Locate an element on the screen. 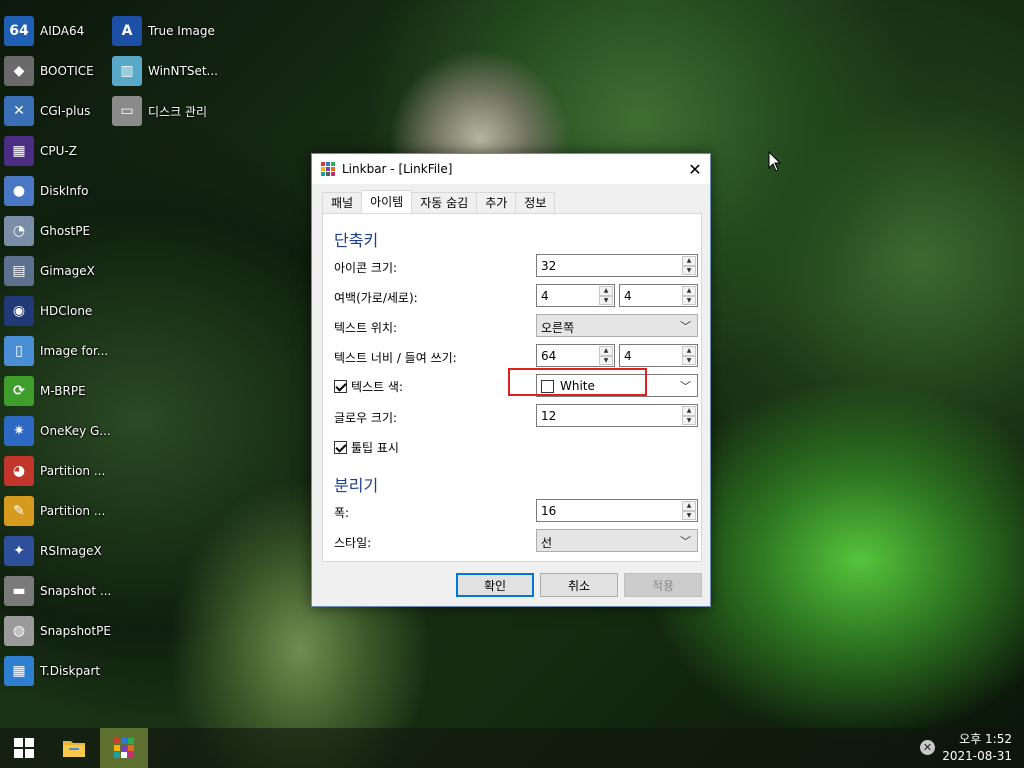 The height and width of the screenshot is (768, 1024). mouse-cursor-icon is located at coordinates (775, 161).